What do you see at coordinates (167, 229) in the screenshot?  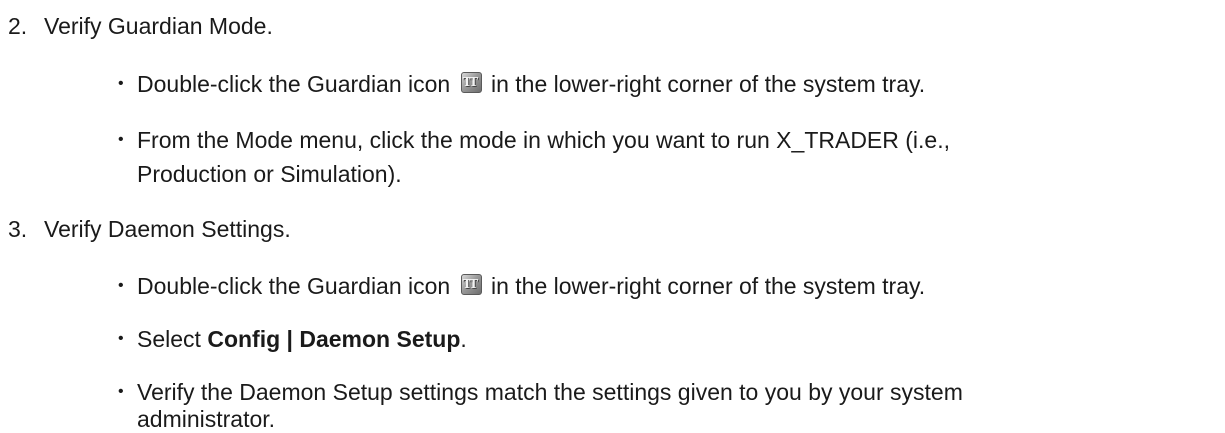 I see `step-title: Verify Daemon Settings.` at bounding box center [167, 229].